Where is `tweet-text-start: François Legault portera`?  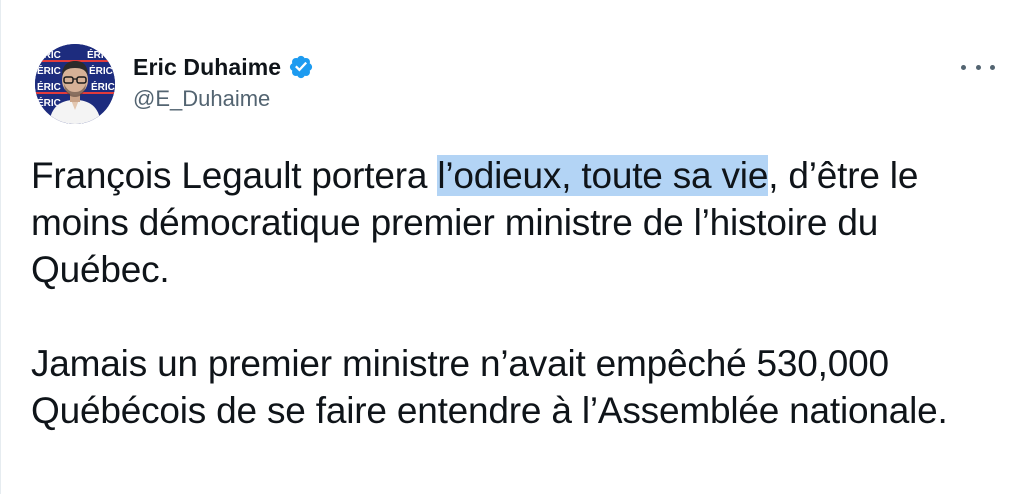
tweet-text-start: François Legault portera is located at coordinates (234, 175).